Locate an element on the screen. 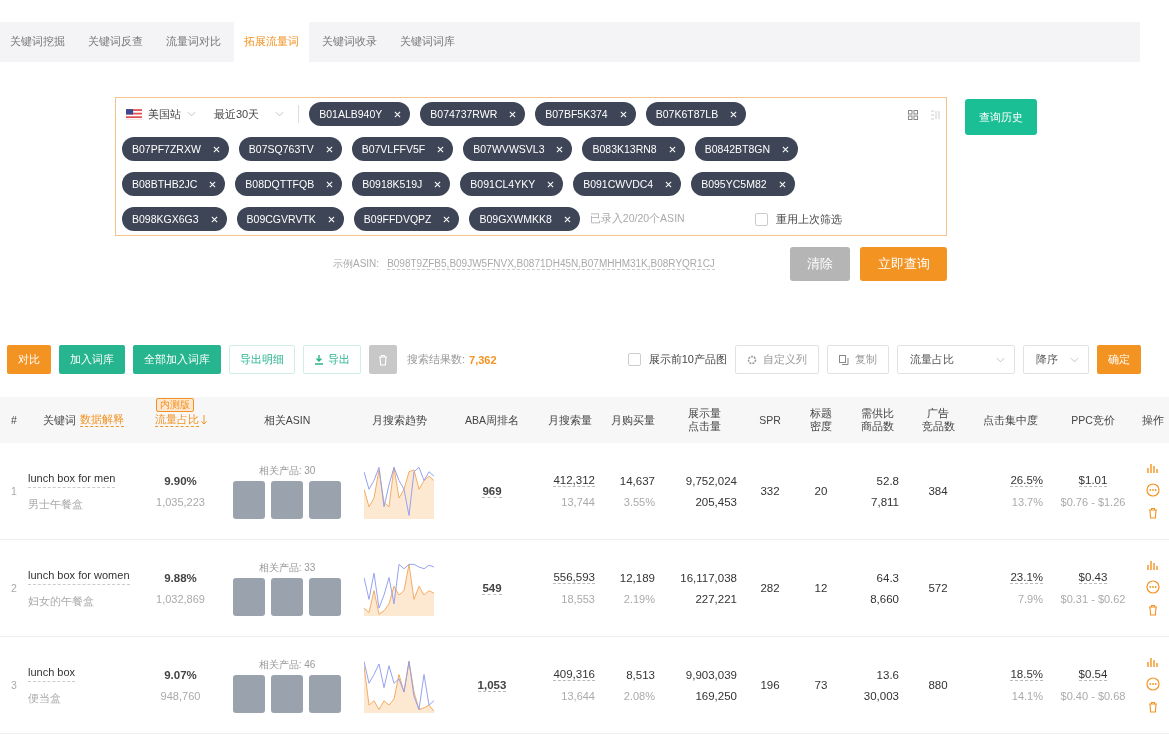  clicks: 205,453 is located at coordinates (716, 501).